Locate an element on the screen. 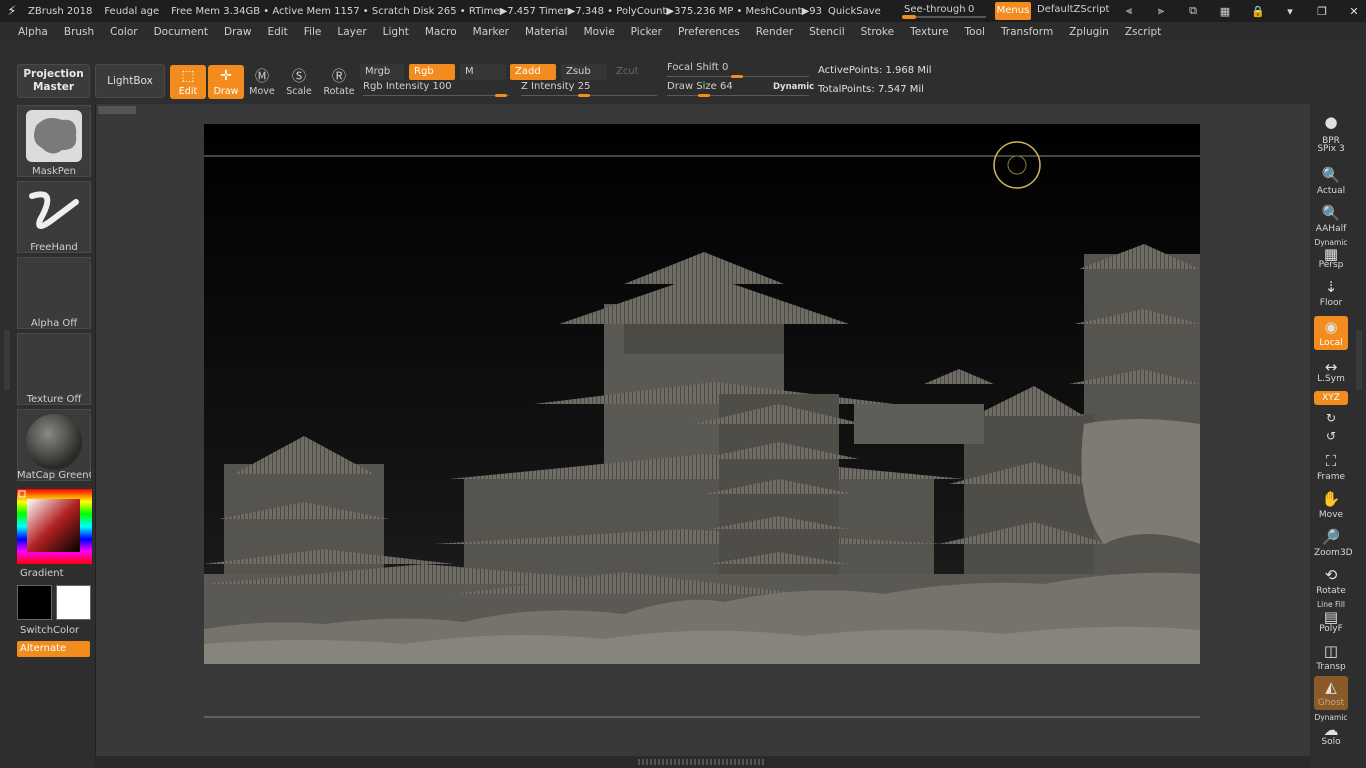 This screenshot has height=768, width=1366. zsub-button: Zsub is located at coordinates (584, 72).